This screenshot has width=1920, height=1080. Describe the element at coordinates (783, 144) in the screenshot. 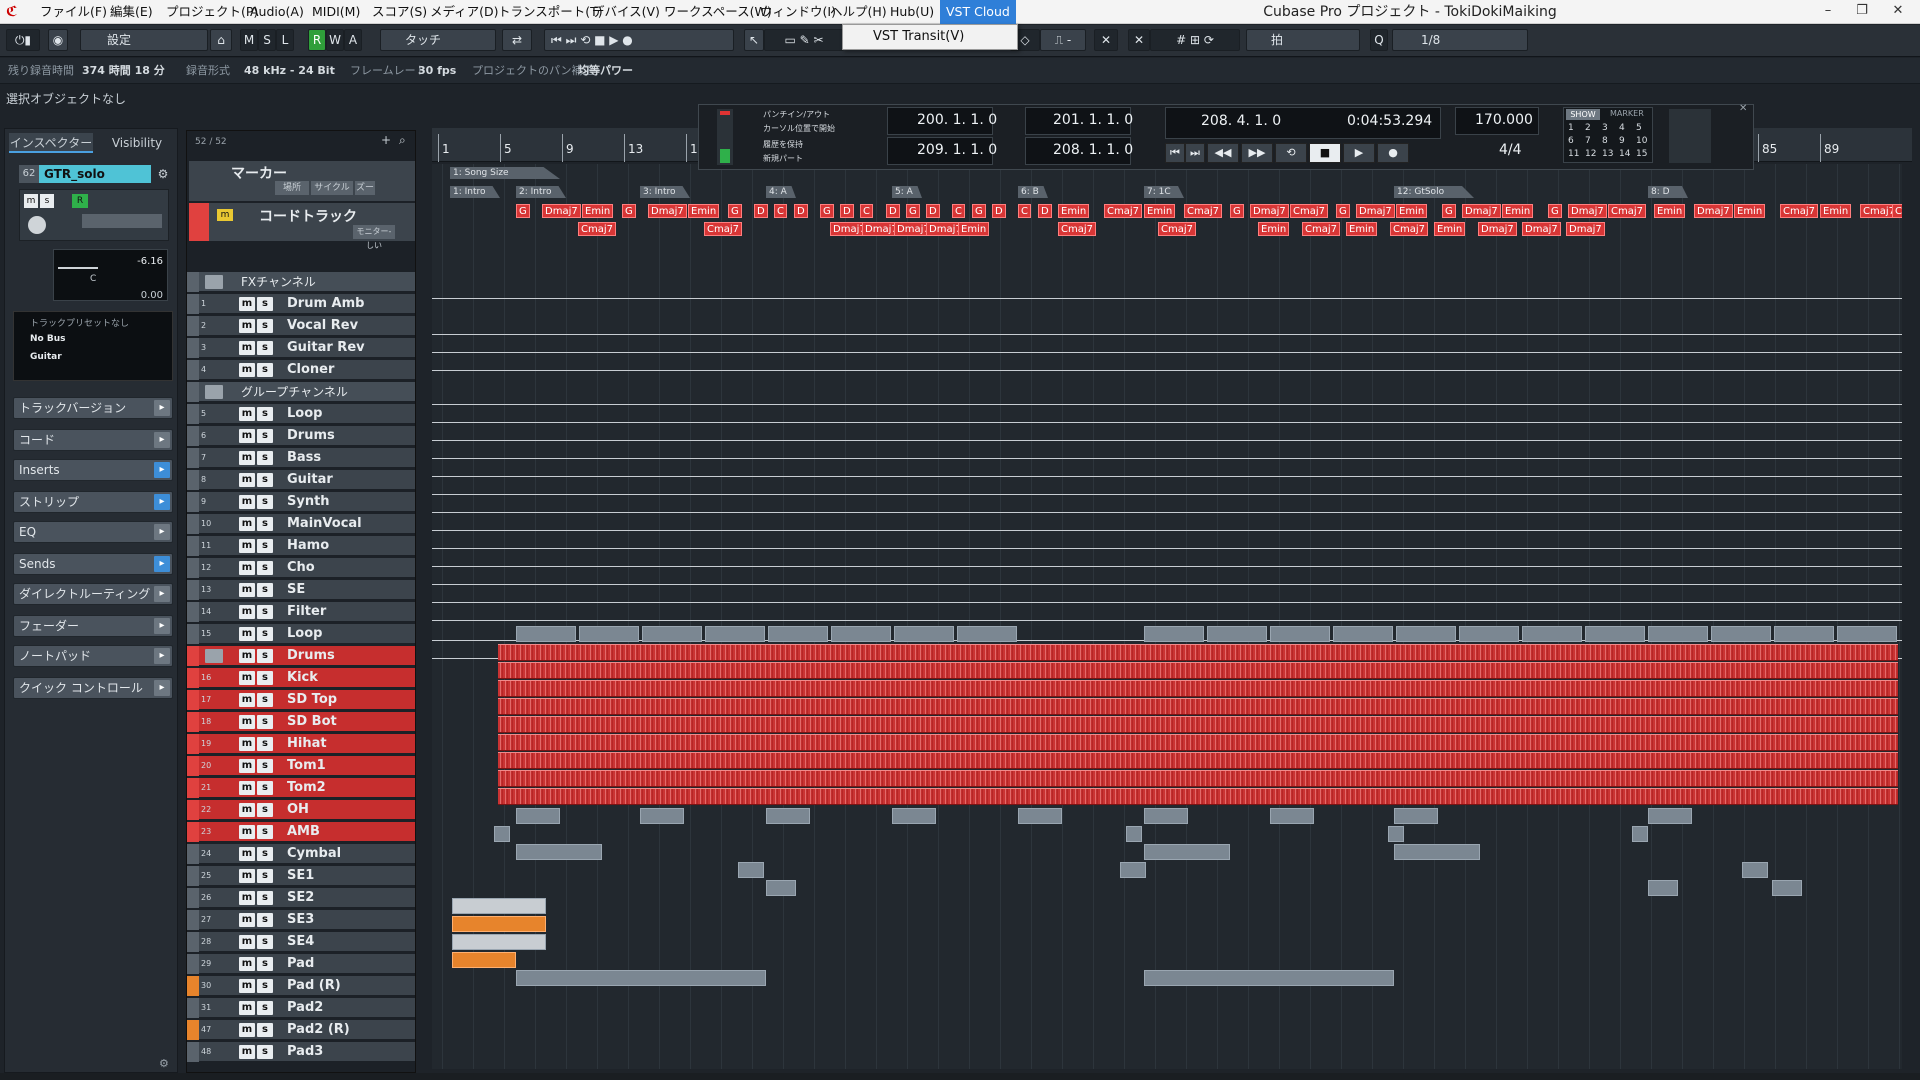

I see `keep-history-label: 履歴を保持` at that location.